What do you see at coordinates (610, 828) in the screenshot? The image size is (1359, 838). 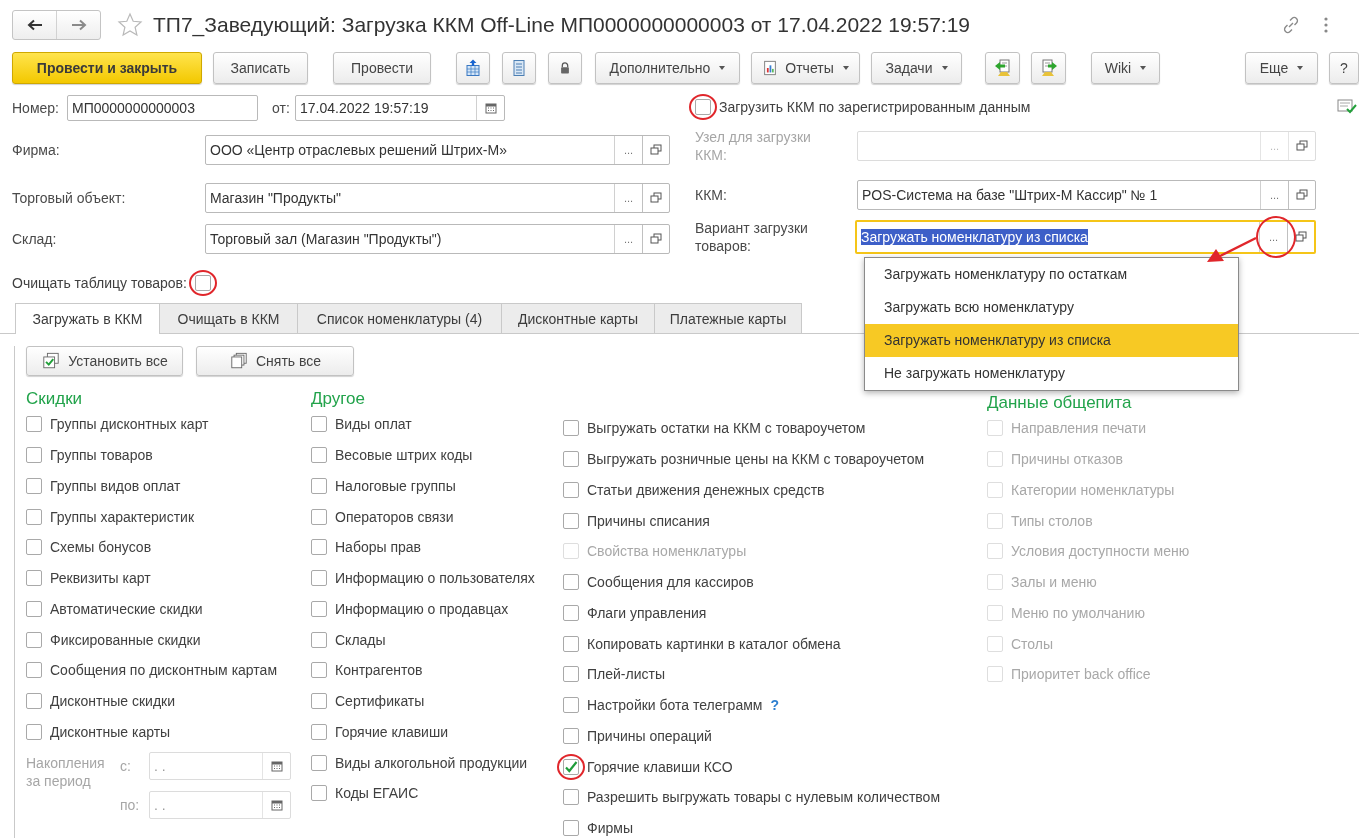 I see `checkbox-label: Фирмы` at bounding box center [610, 828].